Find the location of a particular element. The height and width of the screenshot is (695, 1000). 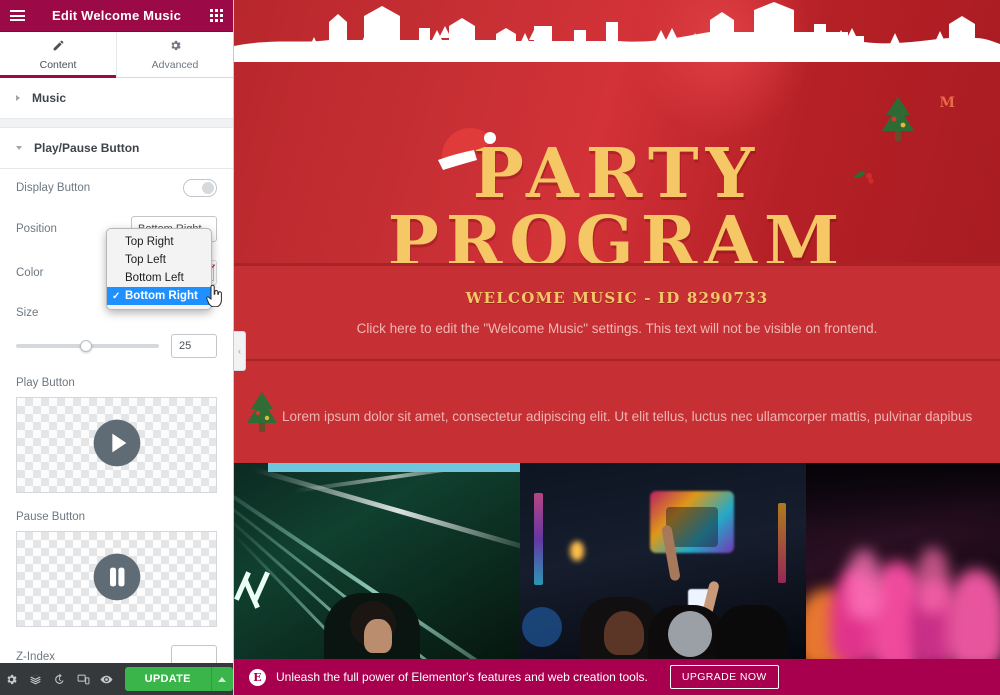

check-icon: ✓ is located at coordinates (116, 296).